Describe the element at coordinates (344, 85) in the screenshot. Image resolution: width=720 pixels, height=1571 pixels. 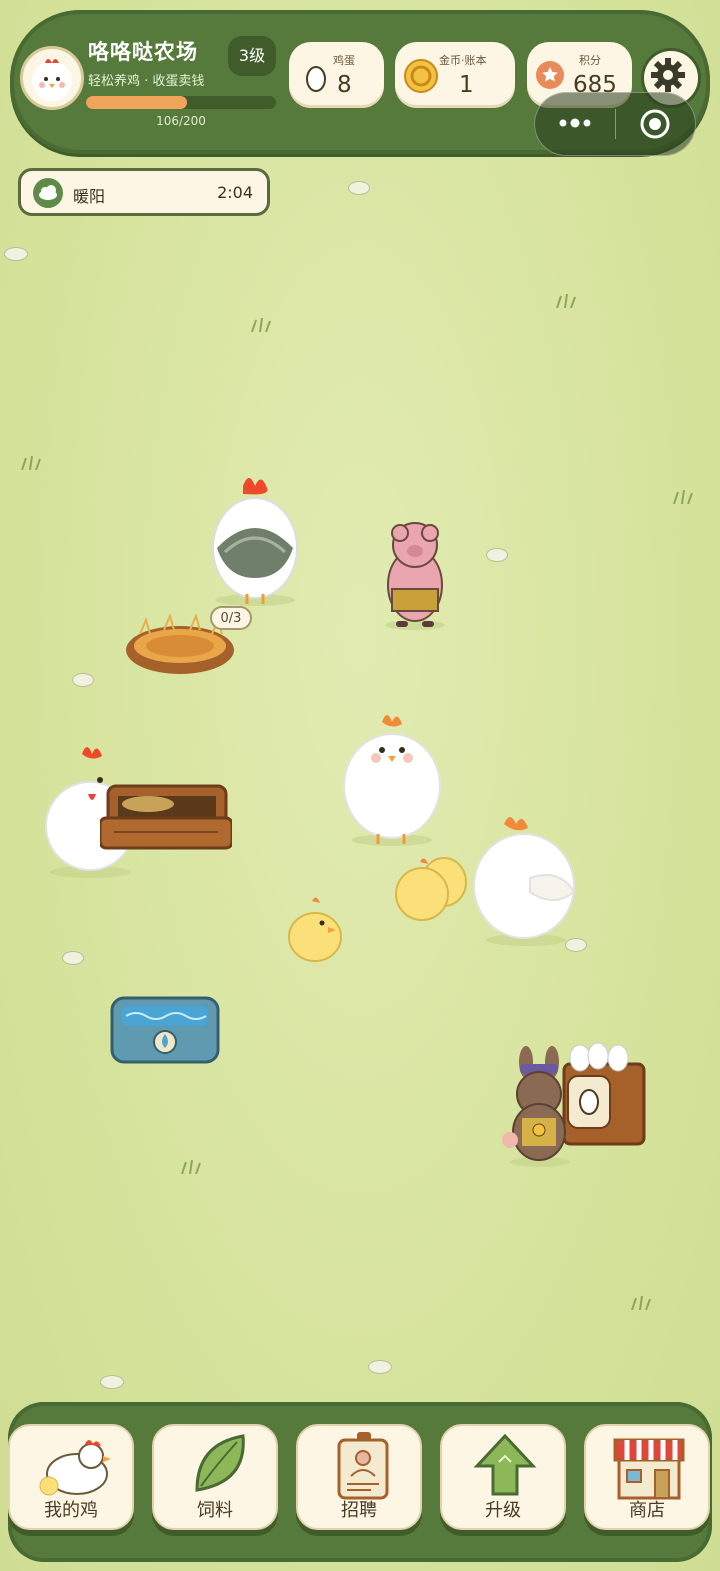
I see `egg-value: 8` at that location.